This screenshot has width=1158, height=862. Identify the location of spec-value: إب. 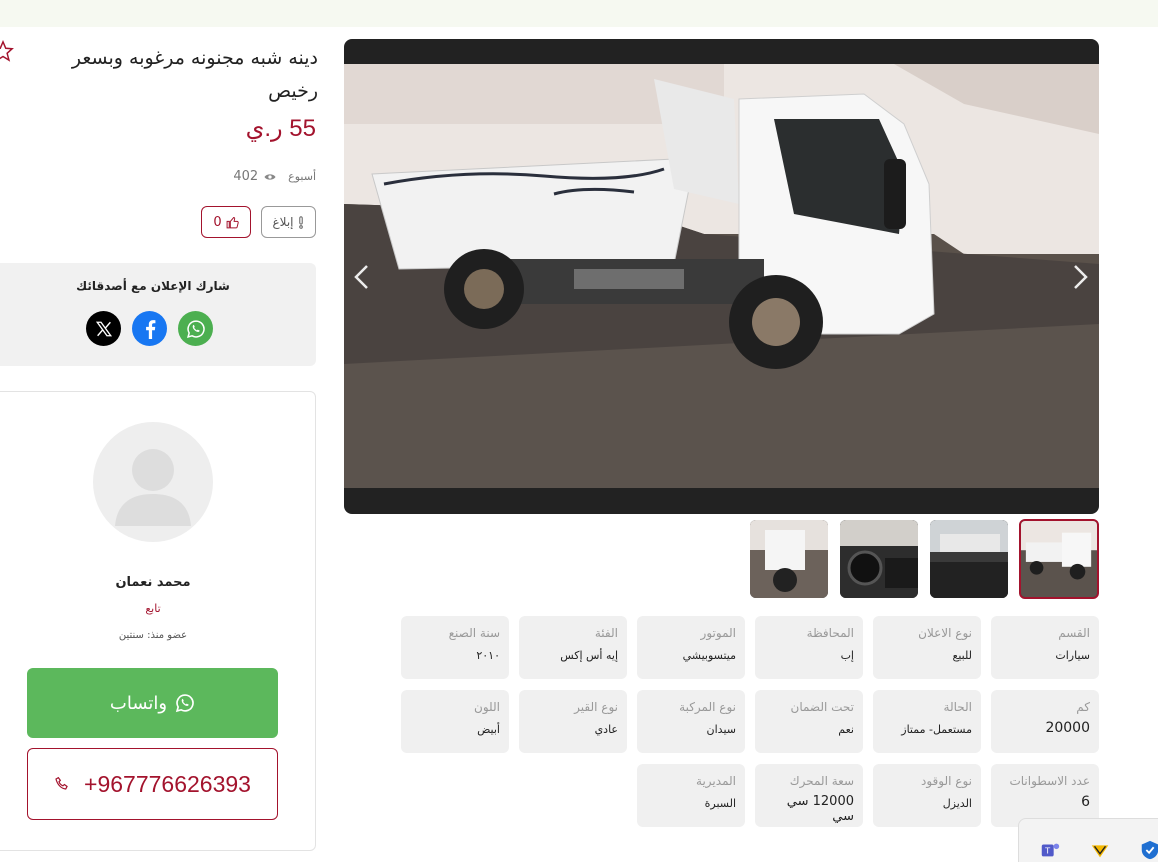
(847, 655).